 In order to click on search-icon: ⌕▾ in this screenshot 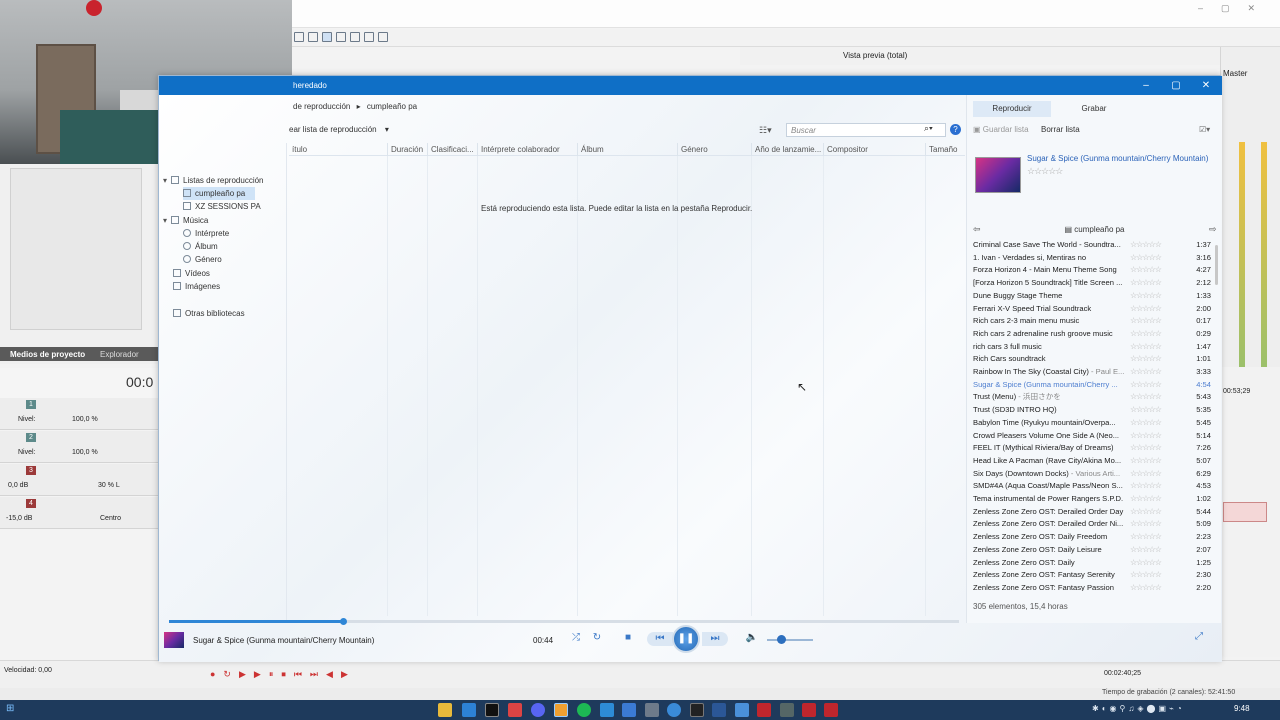, I will do `click(928, 128)`.